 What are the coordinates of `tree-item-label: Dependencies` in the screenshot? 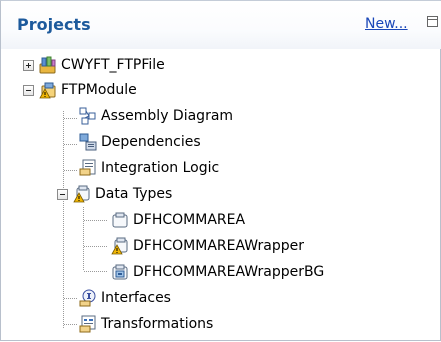 It's located at (151, 142).